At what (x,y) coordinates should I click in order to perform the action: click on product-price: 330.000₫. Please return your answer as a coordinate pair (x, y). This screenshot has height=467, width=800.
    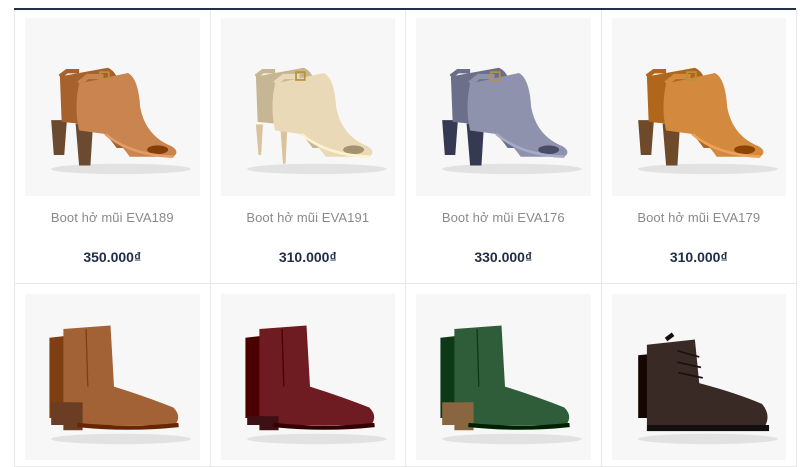
    Looking at the image, I should click on (503, 257).